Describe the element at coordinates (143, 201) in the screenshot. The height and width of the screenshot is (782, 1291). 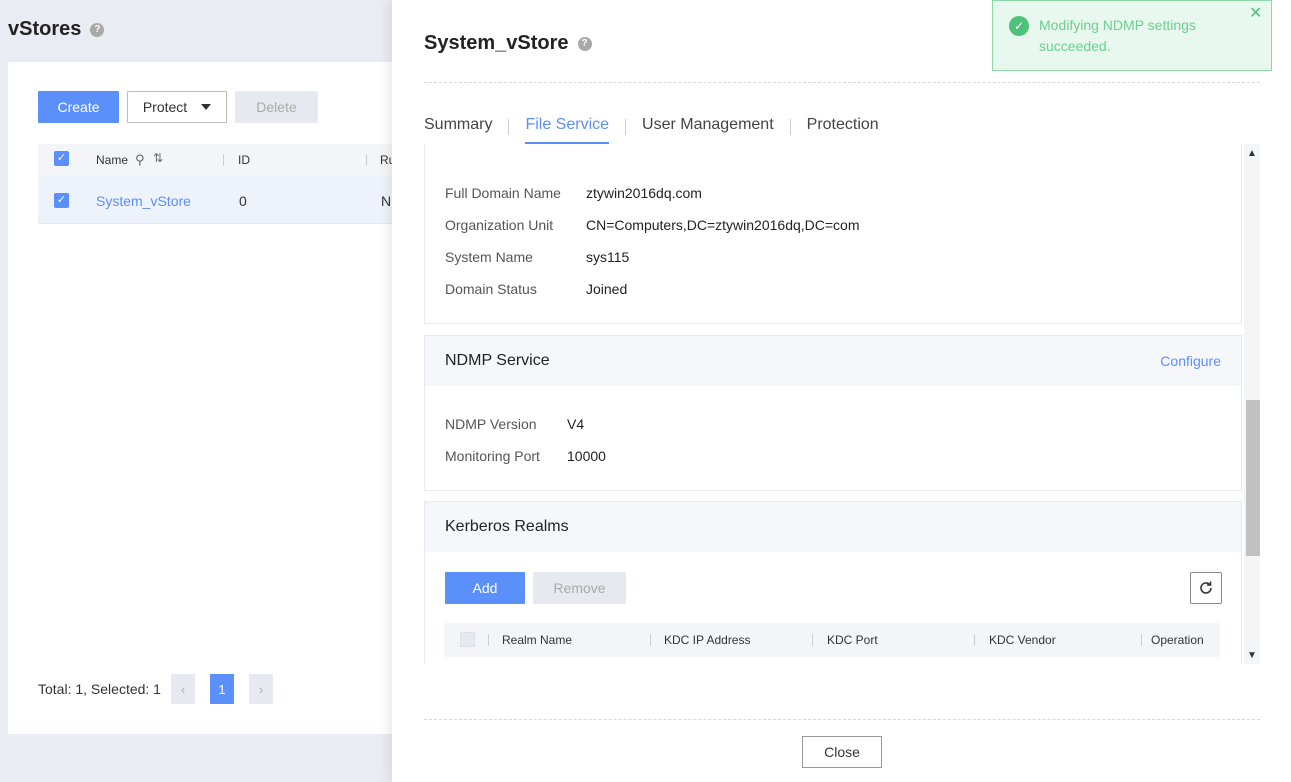
I see `vstore-name-link: System_vStore` at that location.